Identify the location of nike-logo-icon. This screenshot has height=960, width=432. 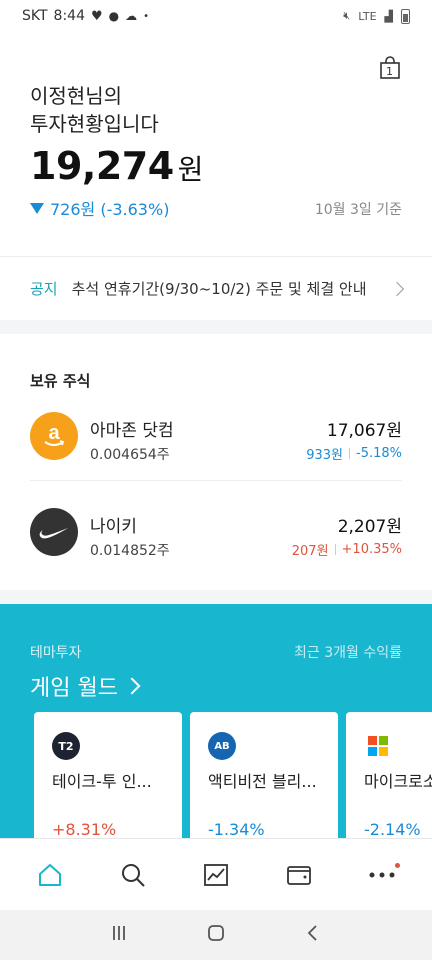
(54, 532).